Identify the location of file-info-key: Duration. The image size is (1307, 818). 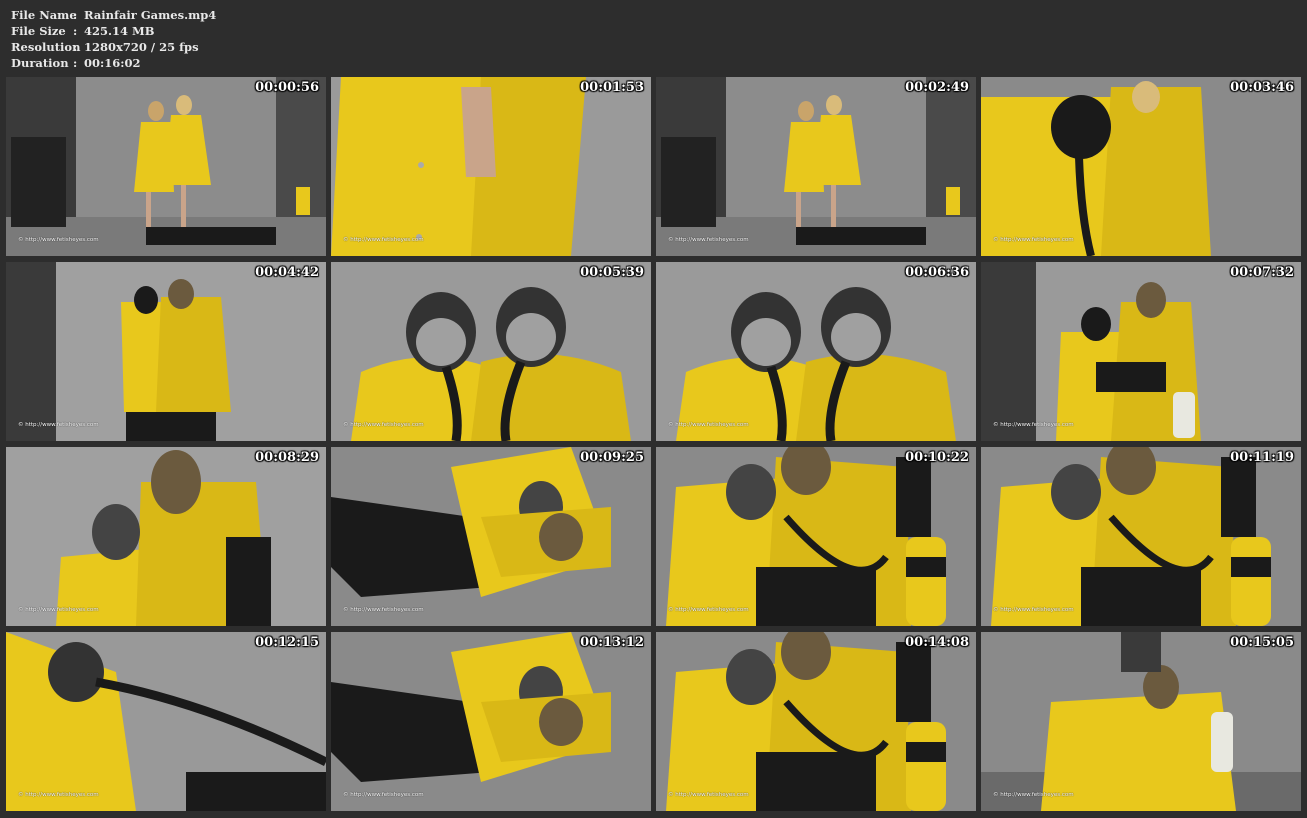
(40, 63).